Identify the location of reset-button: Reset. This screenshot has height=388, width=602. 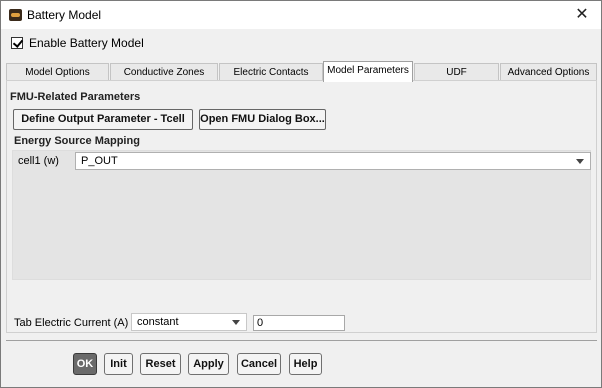
(160, 364).